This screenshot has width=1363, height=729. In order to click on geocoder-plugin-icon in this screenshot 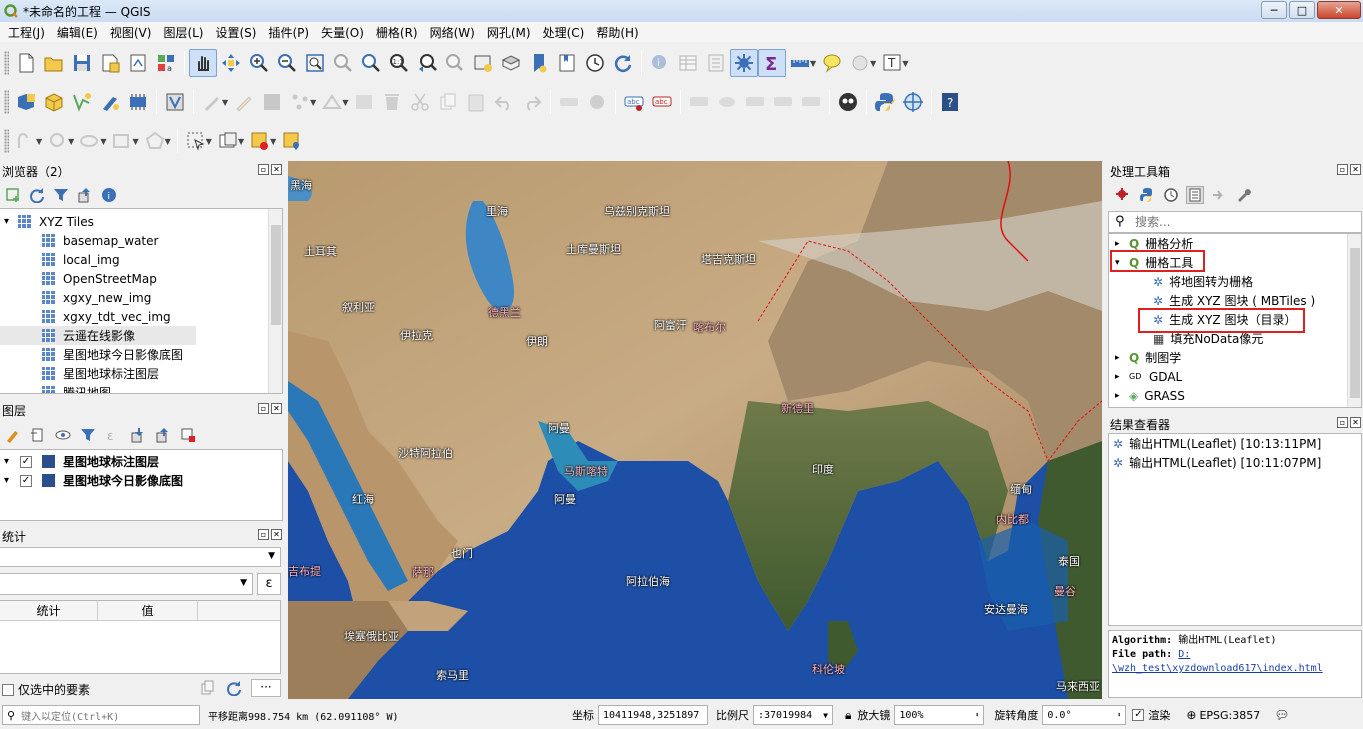, I will do `click(848, 102)`.